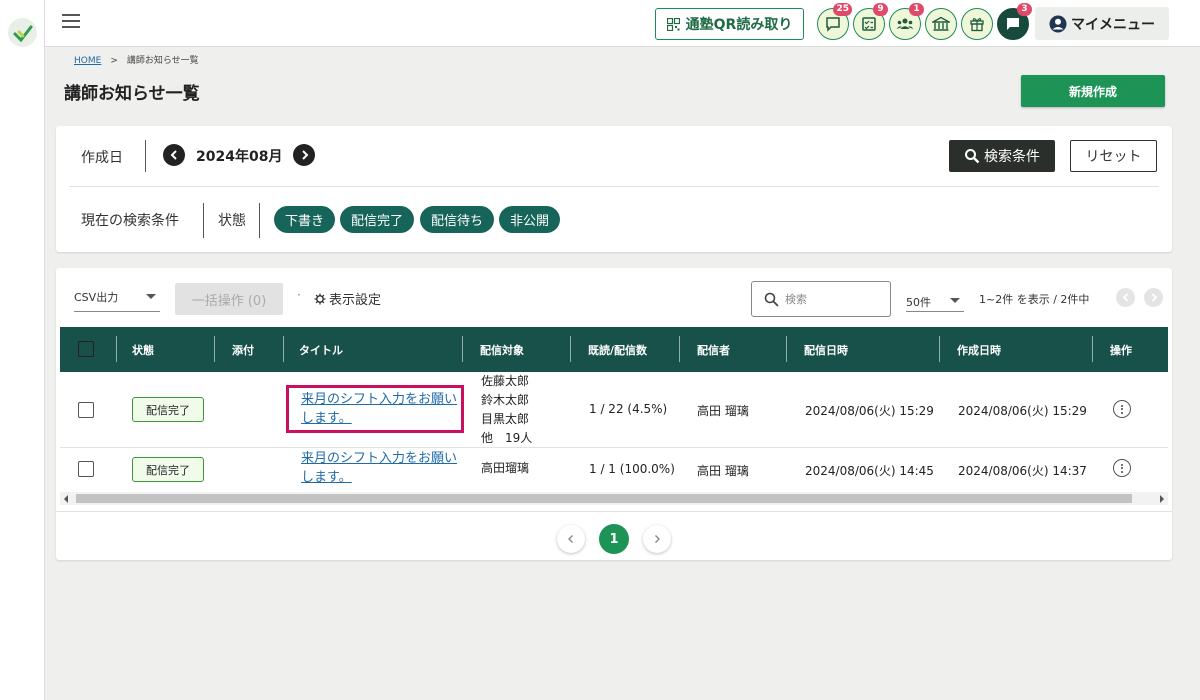 Image resolution: width=1200 pixels, height=700 pixels. I want to click on csv-export-label: CSV出力, so click(96, 297).